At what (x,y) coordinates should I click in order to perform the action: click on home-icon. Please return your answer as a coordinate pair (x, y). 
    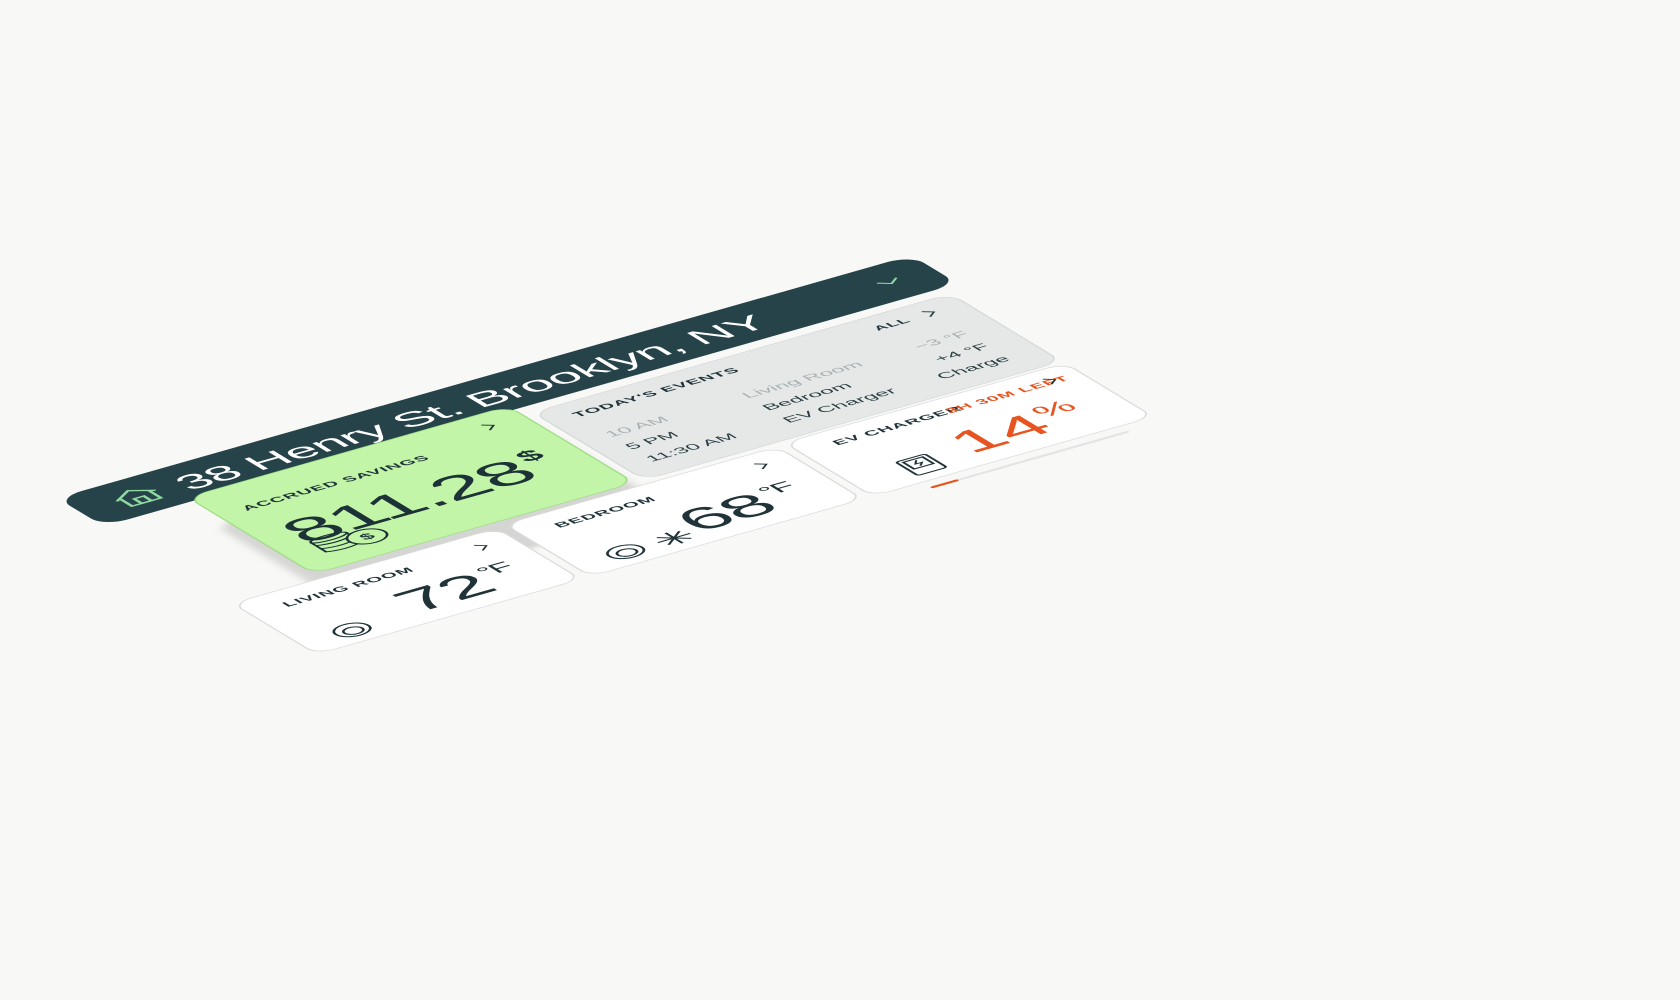
    Looking at the image, I should click on (137, 496).